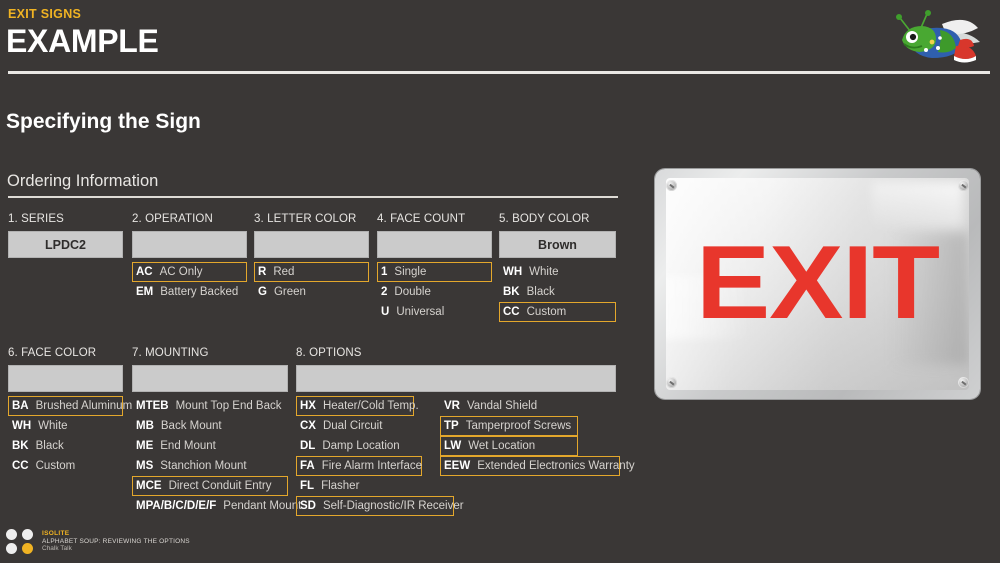  I want to click on option-g: G Green, so click(311, 292).